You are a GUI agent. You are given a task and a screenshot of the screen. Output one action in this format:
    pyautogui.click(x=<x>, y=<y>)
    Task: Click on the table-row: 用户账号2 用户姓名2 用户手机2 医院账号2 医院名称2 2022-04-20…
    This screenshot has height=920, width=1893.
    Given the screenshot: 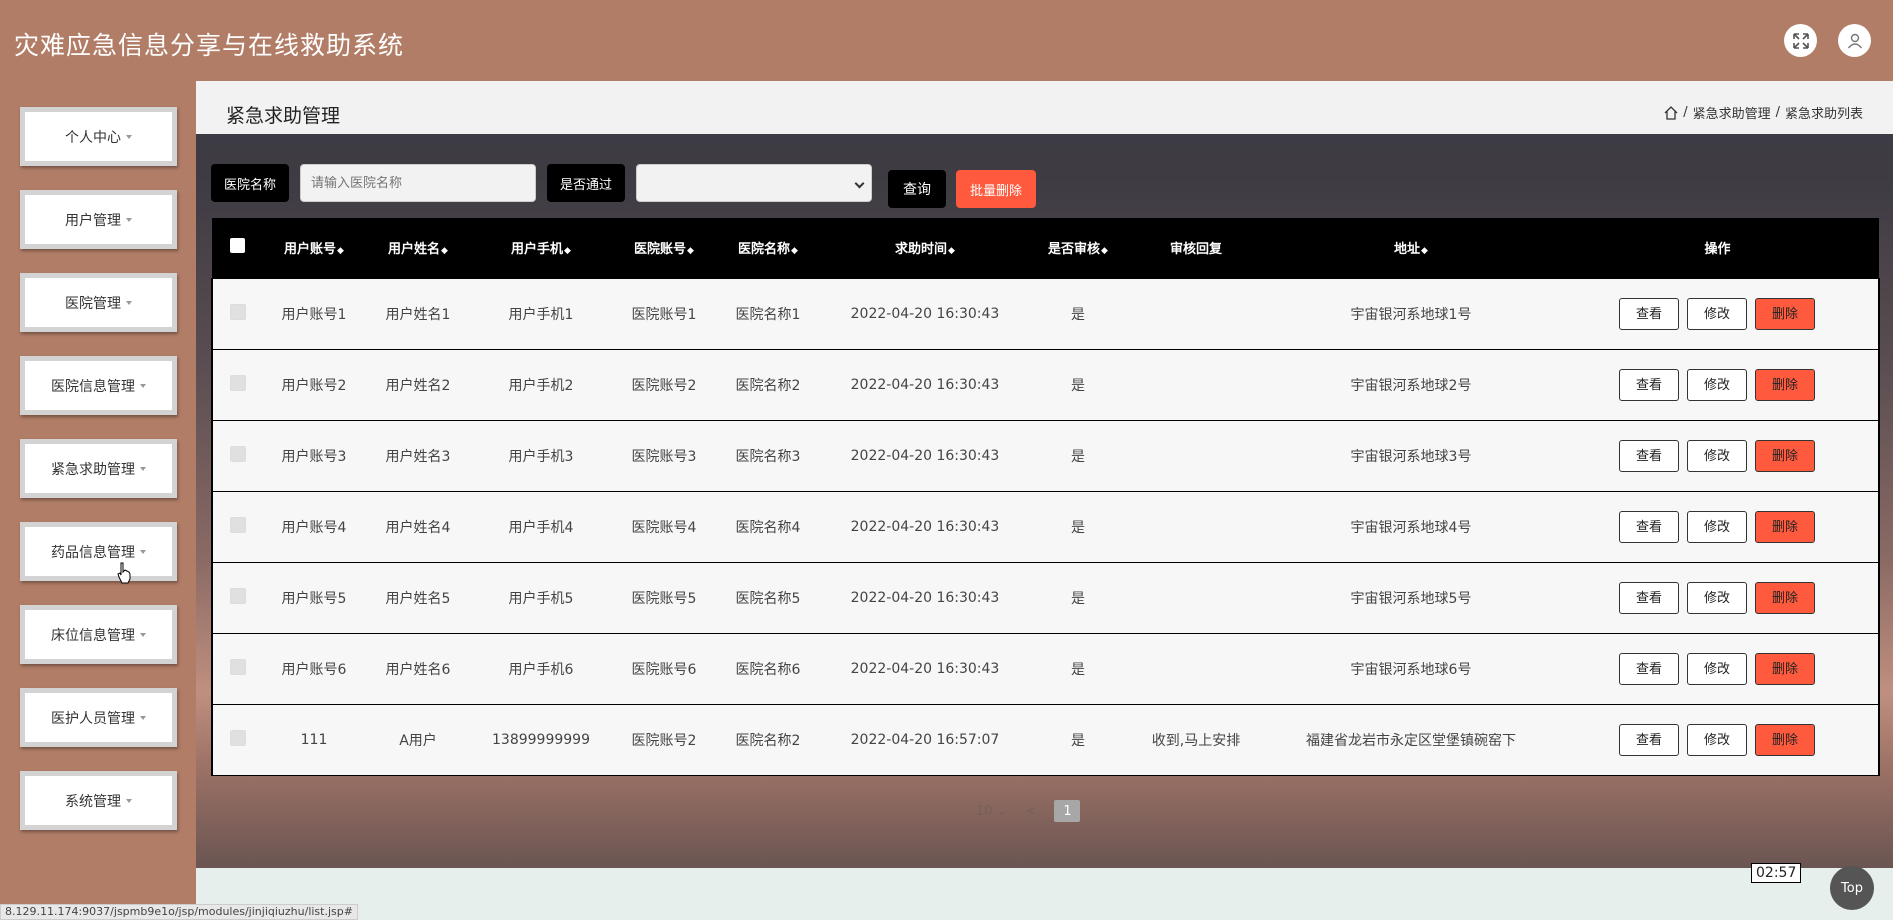 What is the action you would take?
    pyautogui.click(x=1045, y=384)
    